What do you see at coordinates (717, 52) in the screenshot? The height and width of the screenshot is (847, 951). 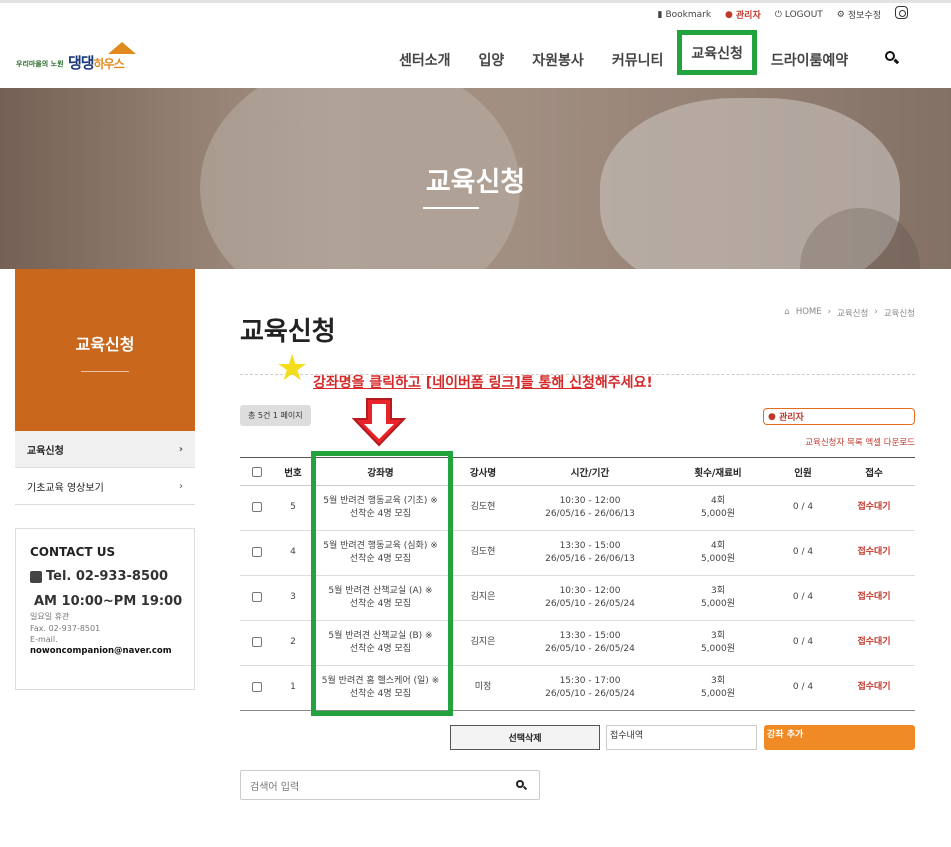 I see `nav-item-education: 교육신청` at bounding box center [717, 52].